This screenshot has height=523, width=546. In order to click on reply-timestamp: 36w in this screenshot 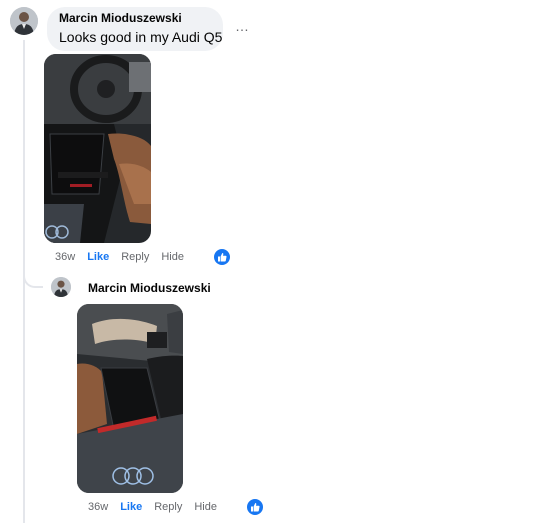, I will do `click(98, 507)`.